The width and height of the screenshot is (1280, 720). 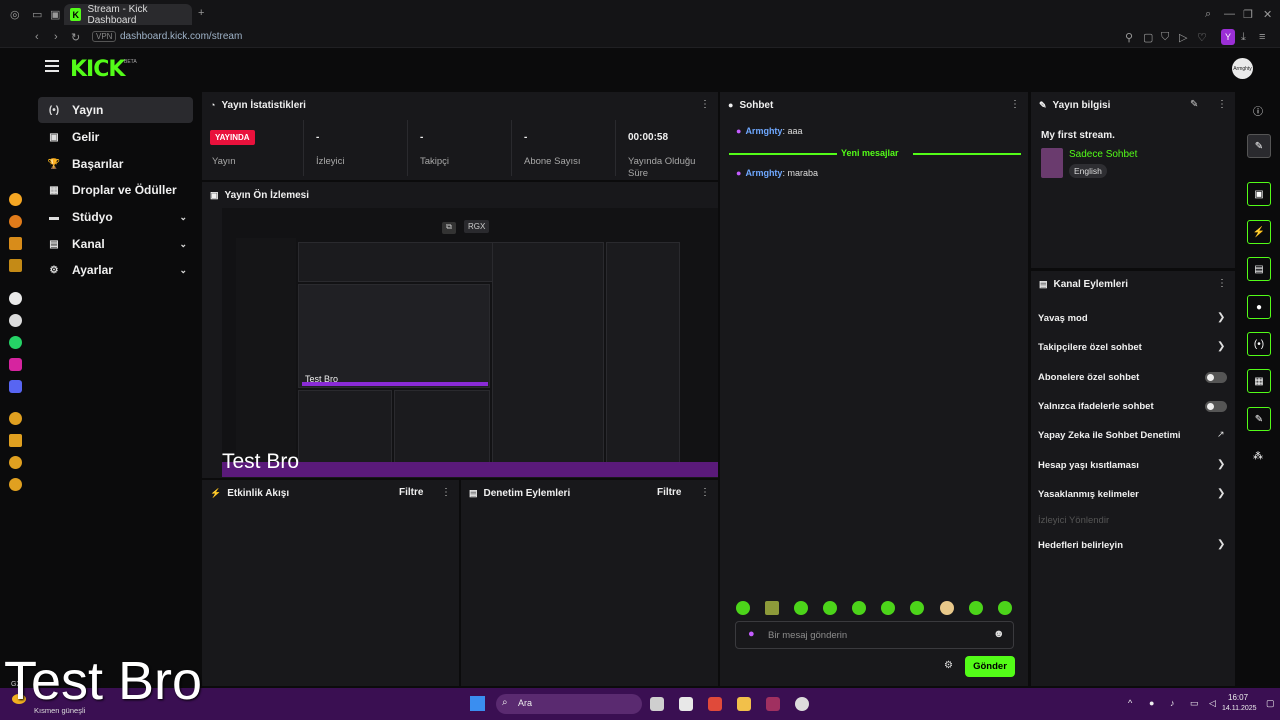 I want to click on nav-item-kanal: ▤ Kanal ⌄, so click(x=115, y=244).